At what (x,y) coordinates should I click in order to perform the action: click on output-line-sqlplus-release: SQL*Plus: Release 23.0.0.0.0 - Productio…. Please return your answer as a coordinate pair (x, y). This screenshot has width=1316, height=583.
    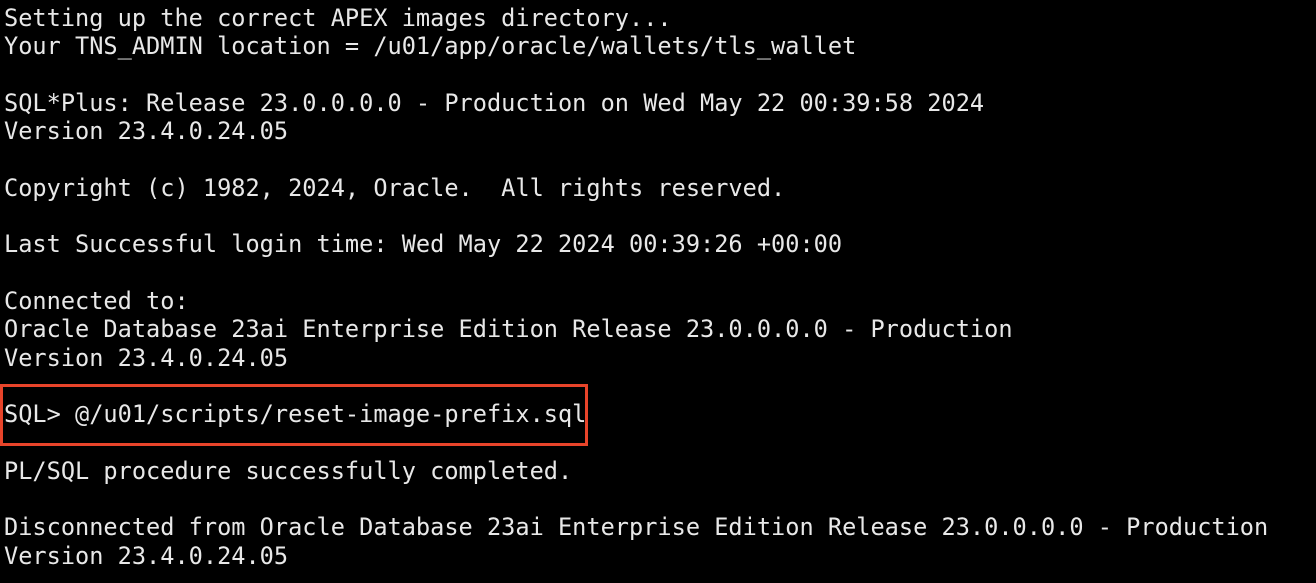
    Looking at the image, I should click on (494, 102).